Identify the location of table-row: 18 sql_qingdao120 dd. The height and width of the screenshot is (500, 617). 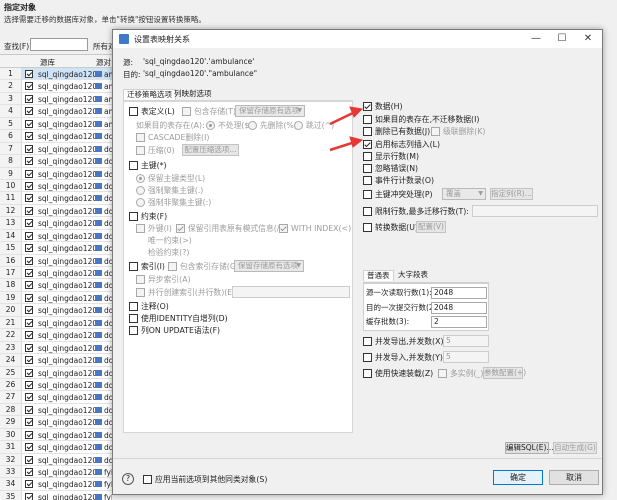
(56, 285).